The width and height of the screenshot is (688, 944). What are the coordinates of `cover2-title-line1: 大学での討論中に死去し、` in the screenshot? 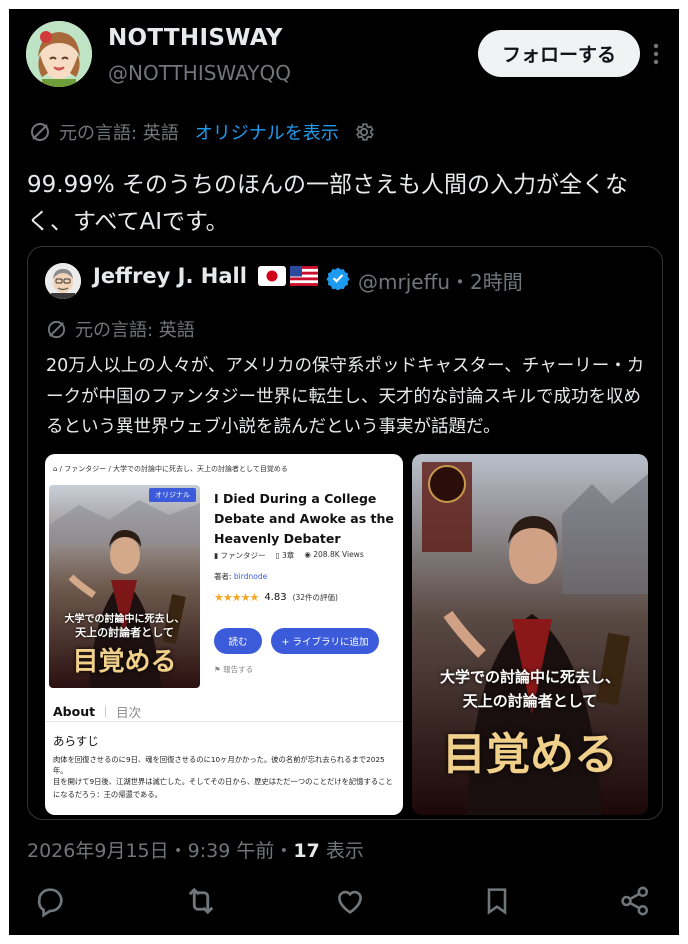 It's located at (529, 677).